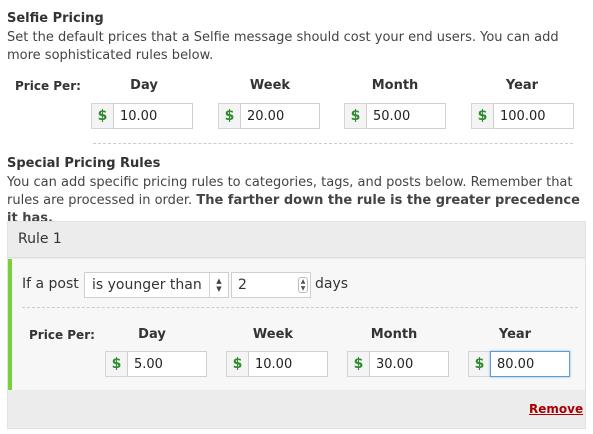 The height and width of the screenshot is (434, 593). Describe the element at coordinates (167, 364) in the screenshot. I see `rule-price-input-day` at that location.